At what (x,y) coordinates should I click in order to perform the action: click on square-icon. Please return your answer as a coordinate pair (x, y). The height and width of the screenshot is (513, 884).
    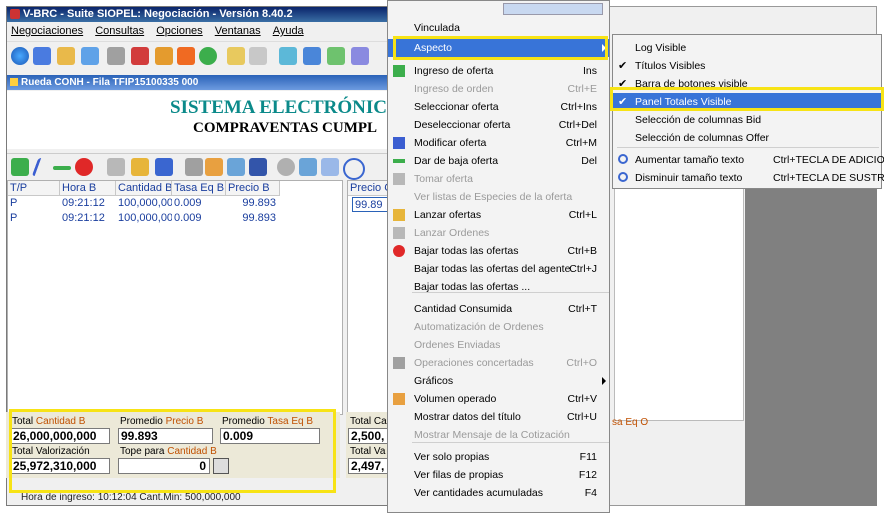
    Looking at the image, I should click on (194, 167).